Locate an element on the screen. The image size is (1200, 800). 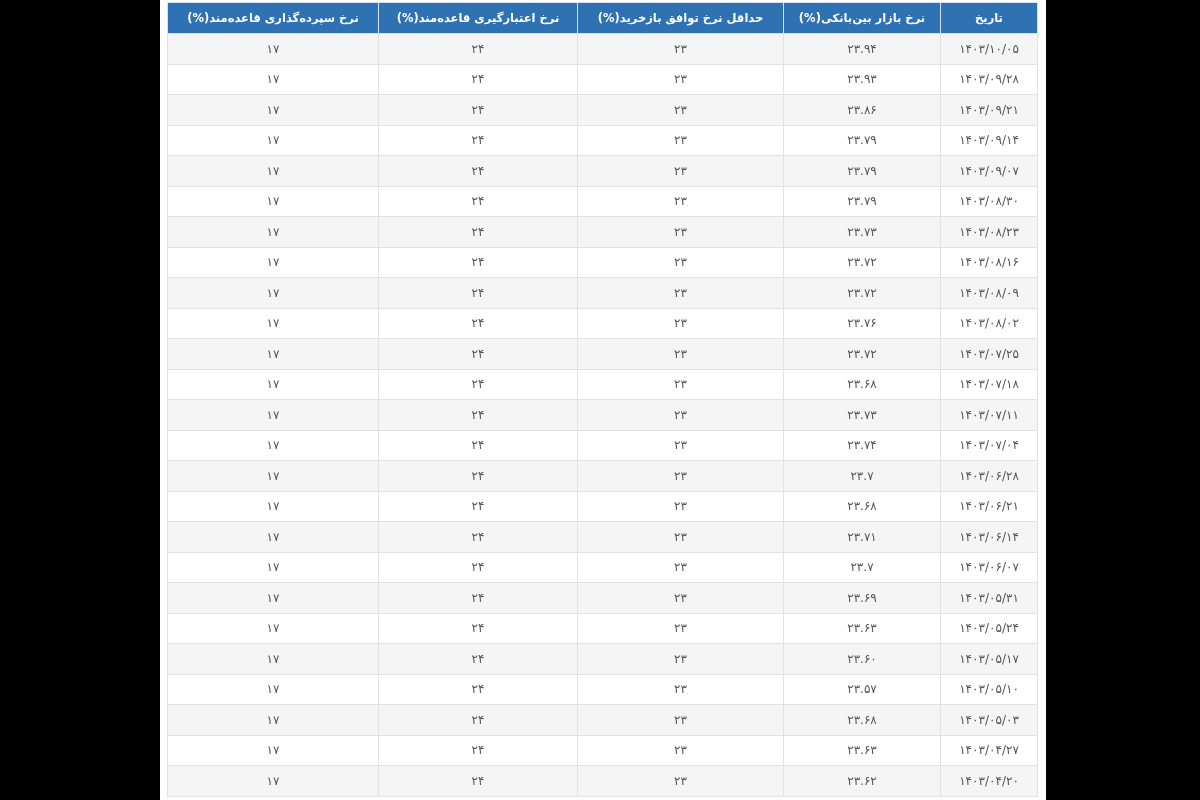
column-header: حداقل نرخ توافق بازخرید(%) is located at coordinates (680, 18).